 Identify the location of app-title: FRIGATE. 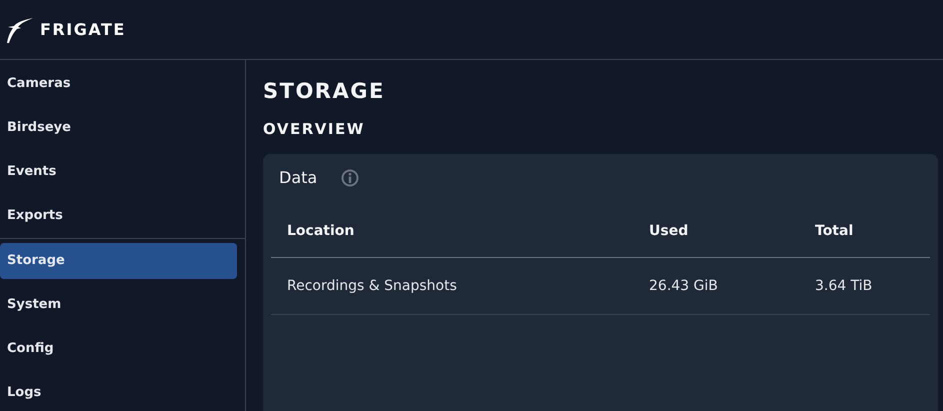
(83, 29).